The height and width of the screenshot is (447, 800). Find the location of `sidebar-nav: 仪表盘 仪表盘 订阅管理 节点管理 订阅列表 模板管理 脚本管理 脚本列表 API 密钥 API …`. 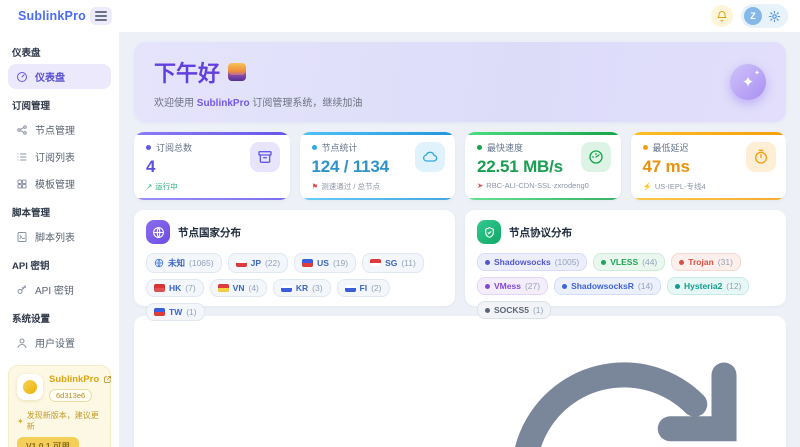

sidebar-nav: 仪表盘 仪表盘 订阅管理 节点管理 订阅列表 模板管理 脚本管理 脚本列表 API 密钥 API … is located at coordinates (59, 200).